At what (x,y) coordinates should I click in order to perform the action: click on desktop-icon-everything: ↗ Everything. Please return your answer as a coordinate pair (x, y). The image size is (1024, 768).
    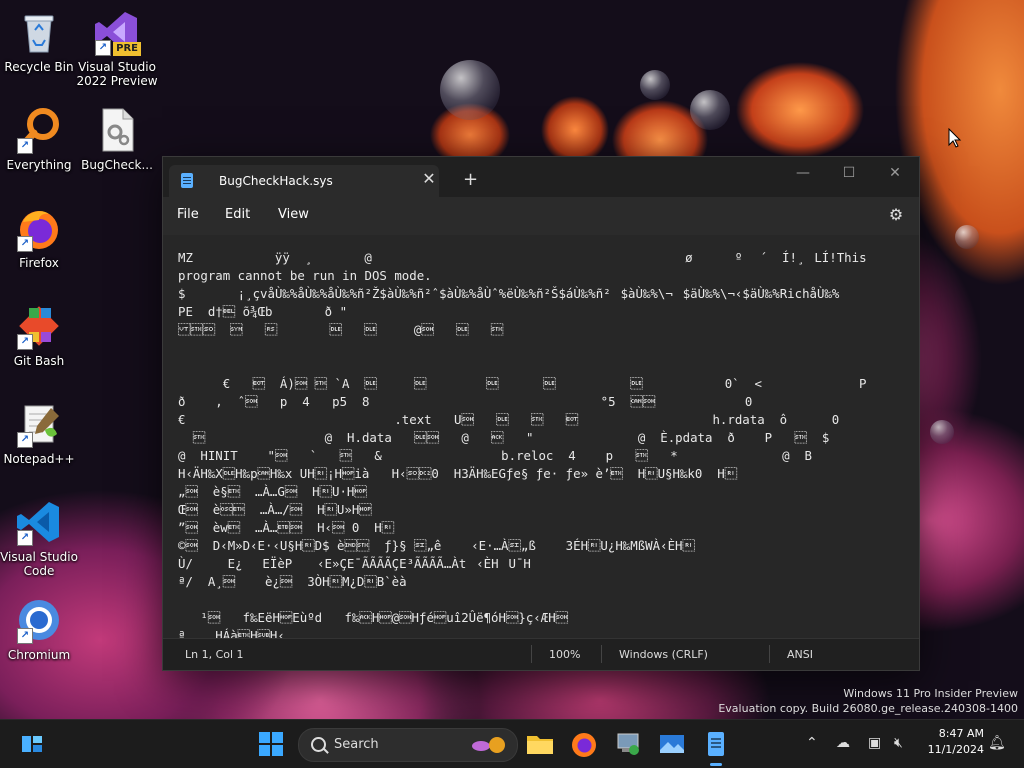
    Looking at the image, I should click on (40, 139).